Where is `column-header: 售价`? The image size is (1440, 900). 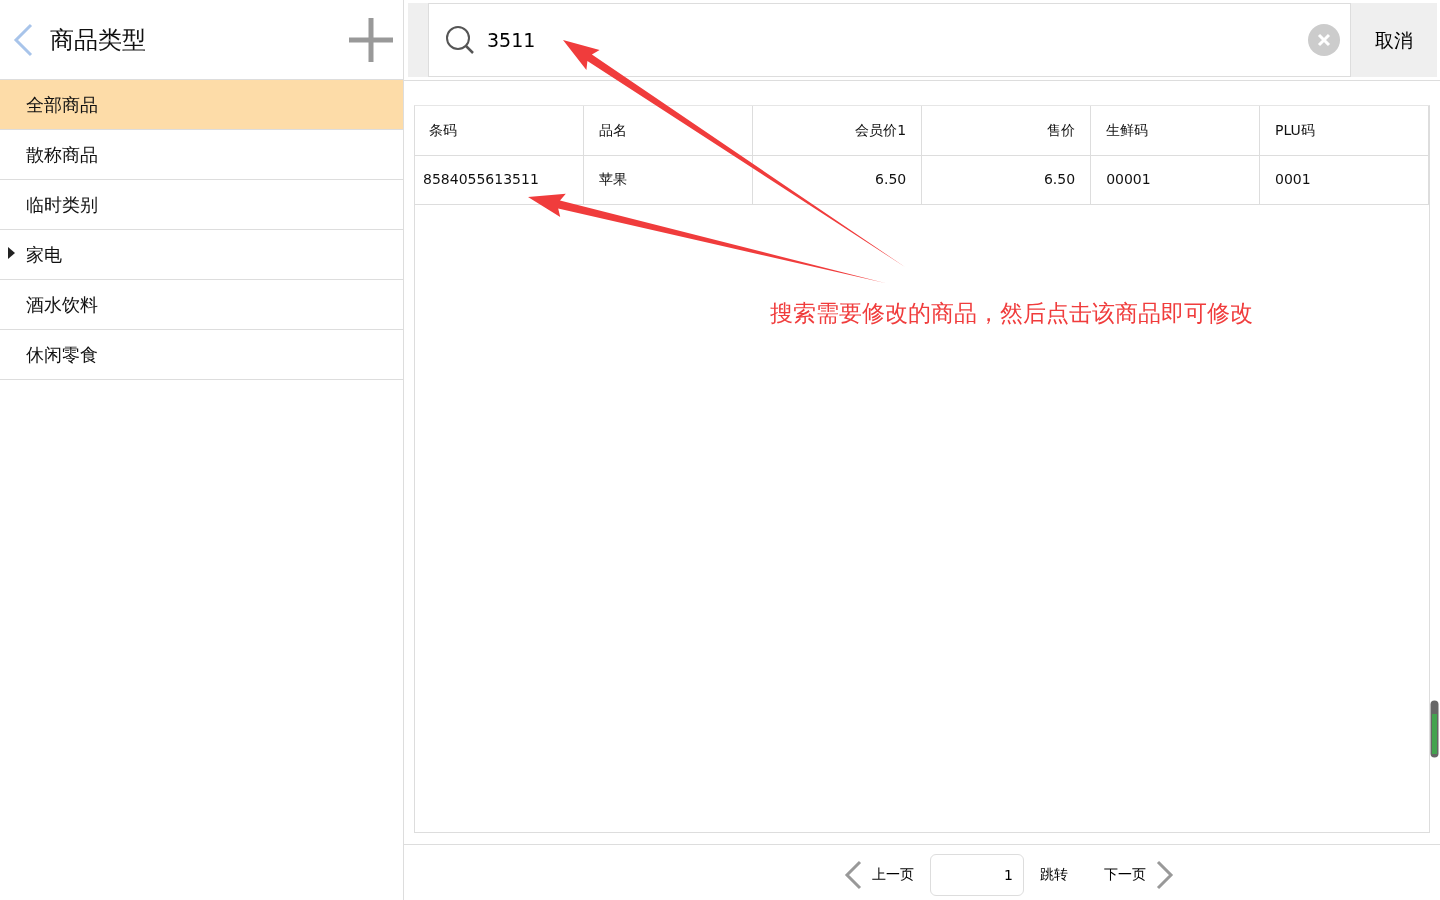 column-header: 售价 is located at coordinates (1006, 130).